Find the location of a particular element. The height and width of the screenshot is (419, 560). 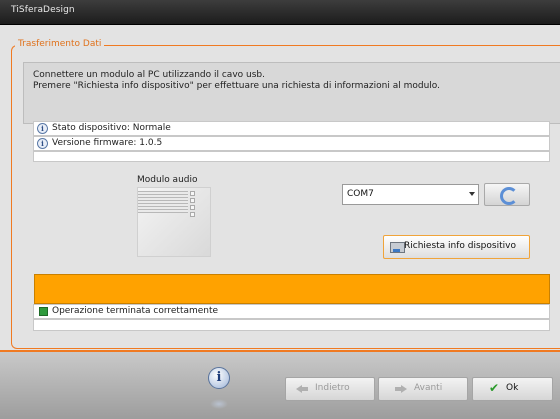

com-port-value: COM7 is located at coordinates (360, 194).